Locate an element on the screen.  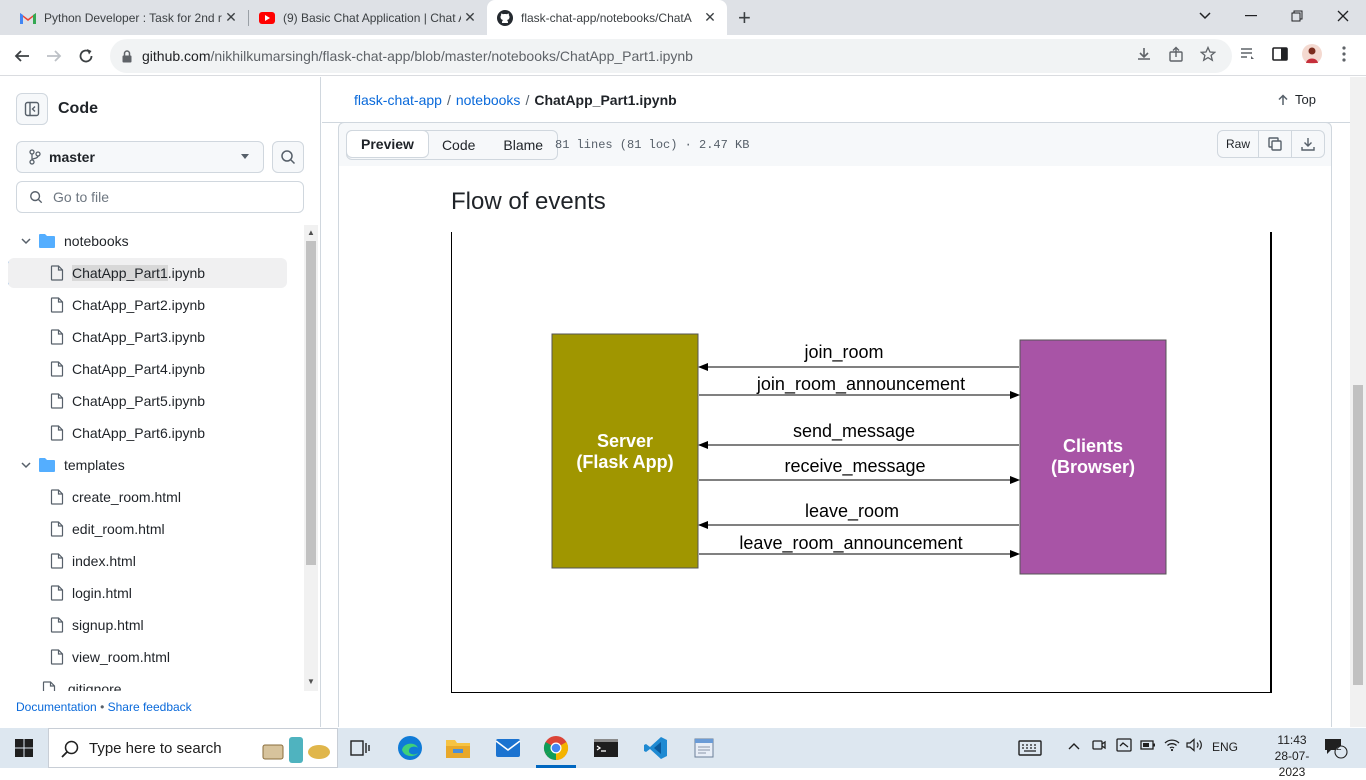
tree-file-chatapp-part6: ChatApp_Part6.ipynb is located at coordinates (147, 433).